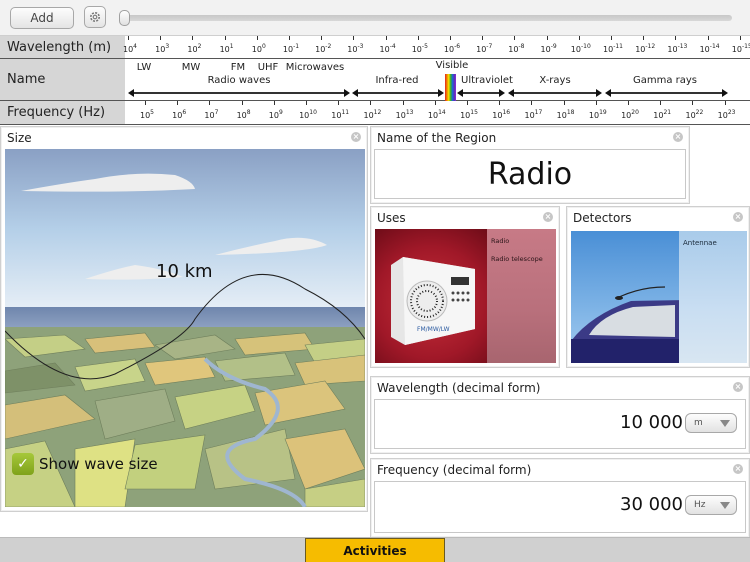 This screenshot has height=562, width=750. Describe the element at coordinates (211, 114) in the screenshot. I see `frequency-tick-label: 107` at that location.